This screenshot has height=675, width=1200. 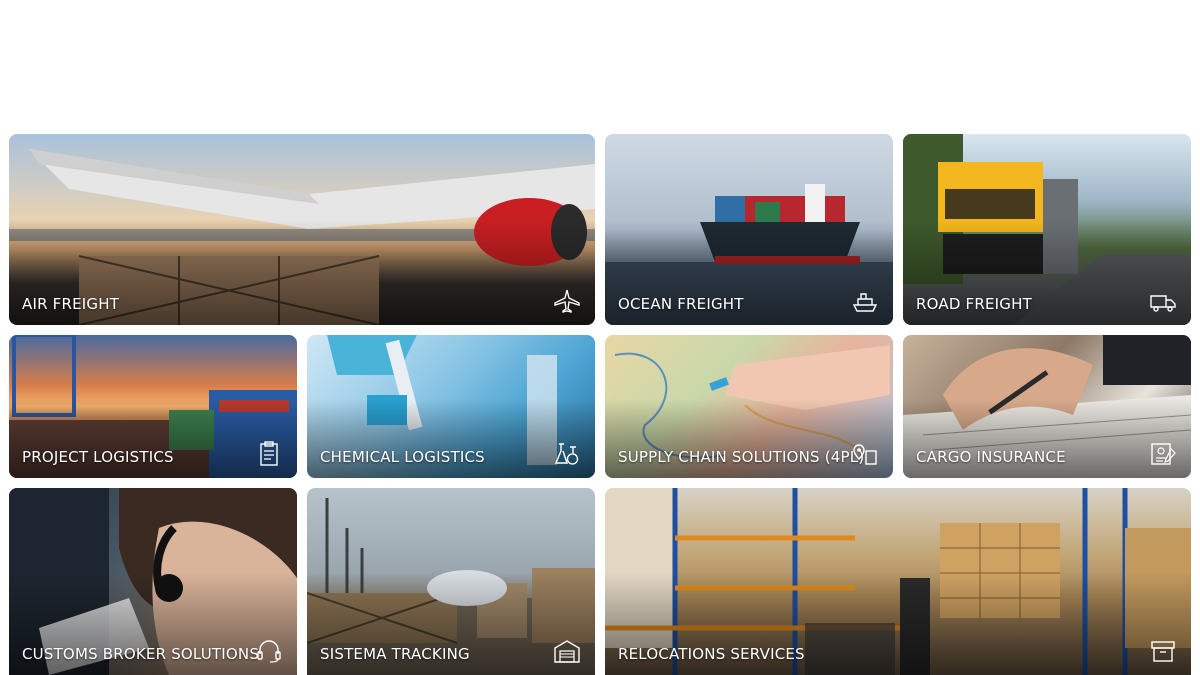 I want to click on tile-label: SUPPLY CHAIN SOLUTIONS (4PL), so click(x=741, y=457).